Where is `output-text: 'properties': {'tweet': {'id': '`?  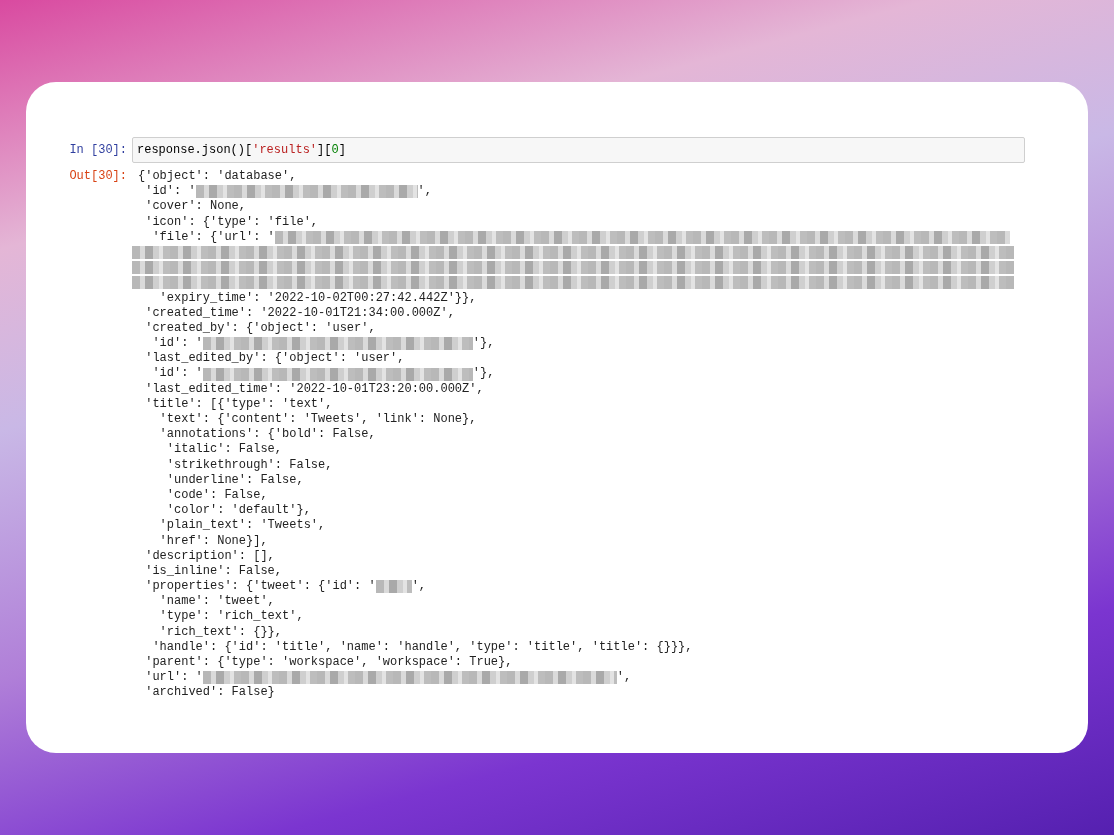 output-text: 'properties': {'tweet': {'id': ' is located at coordinates (260, 587).